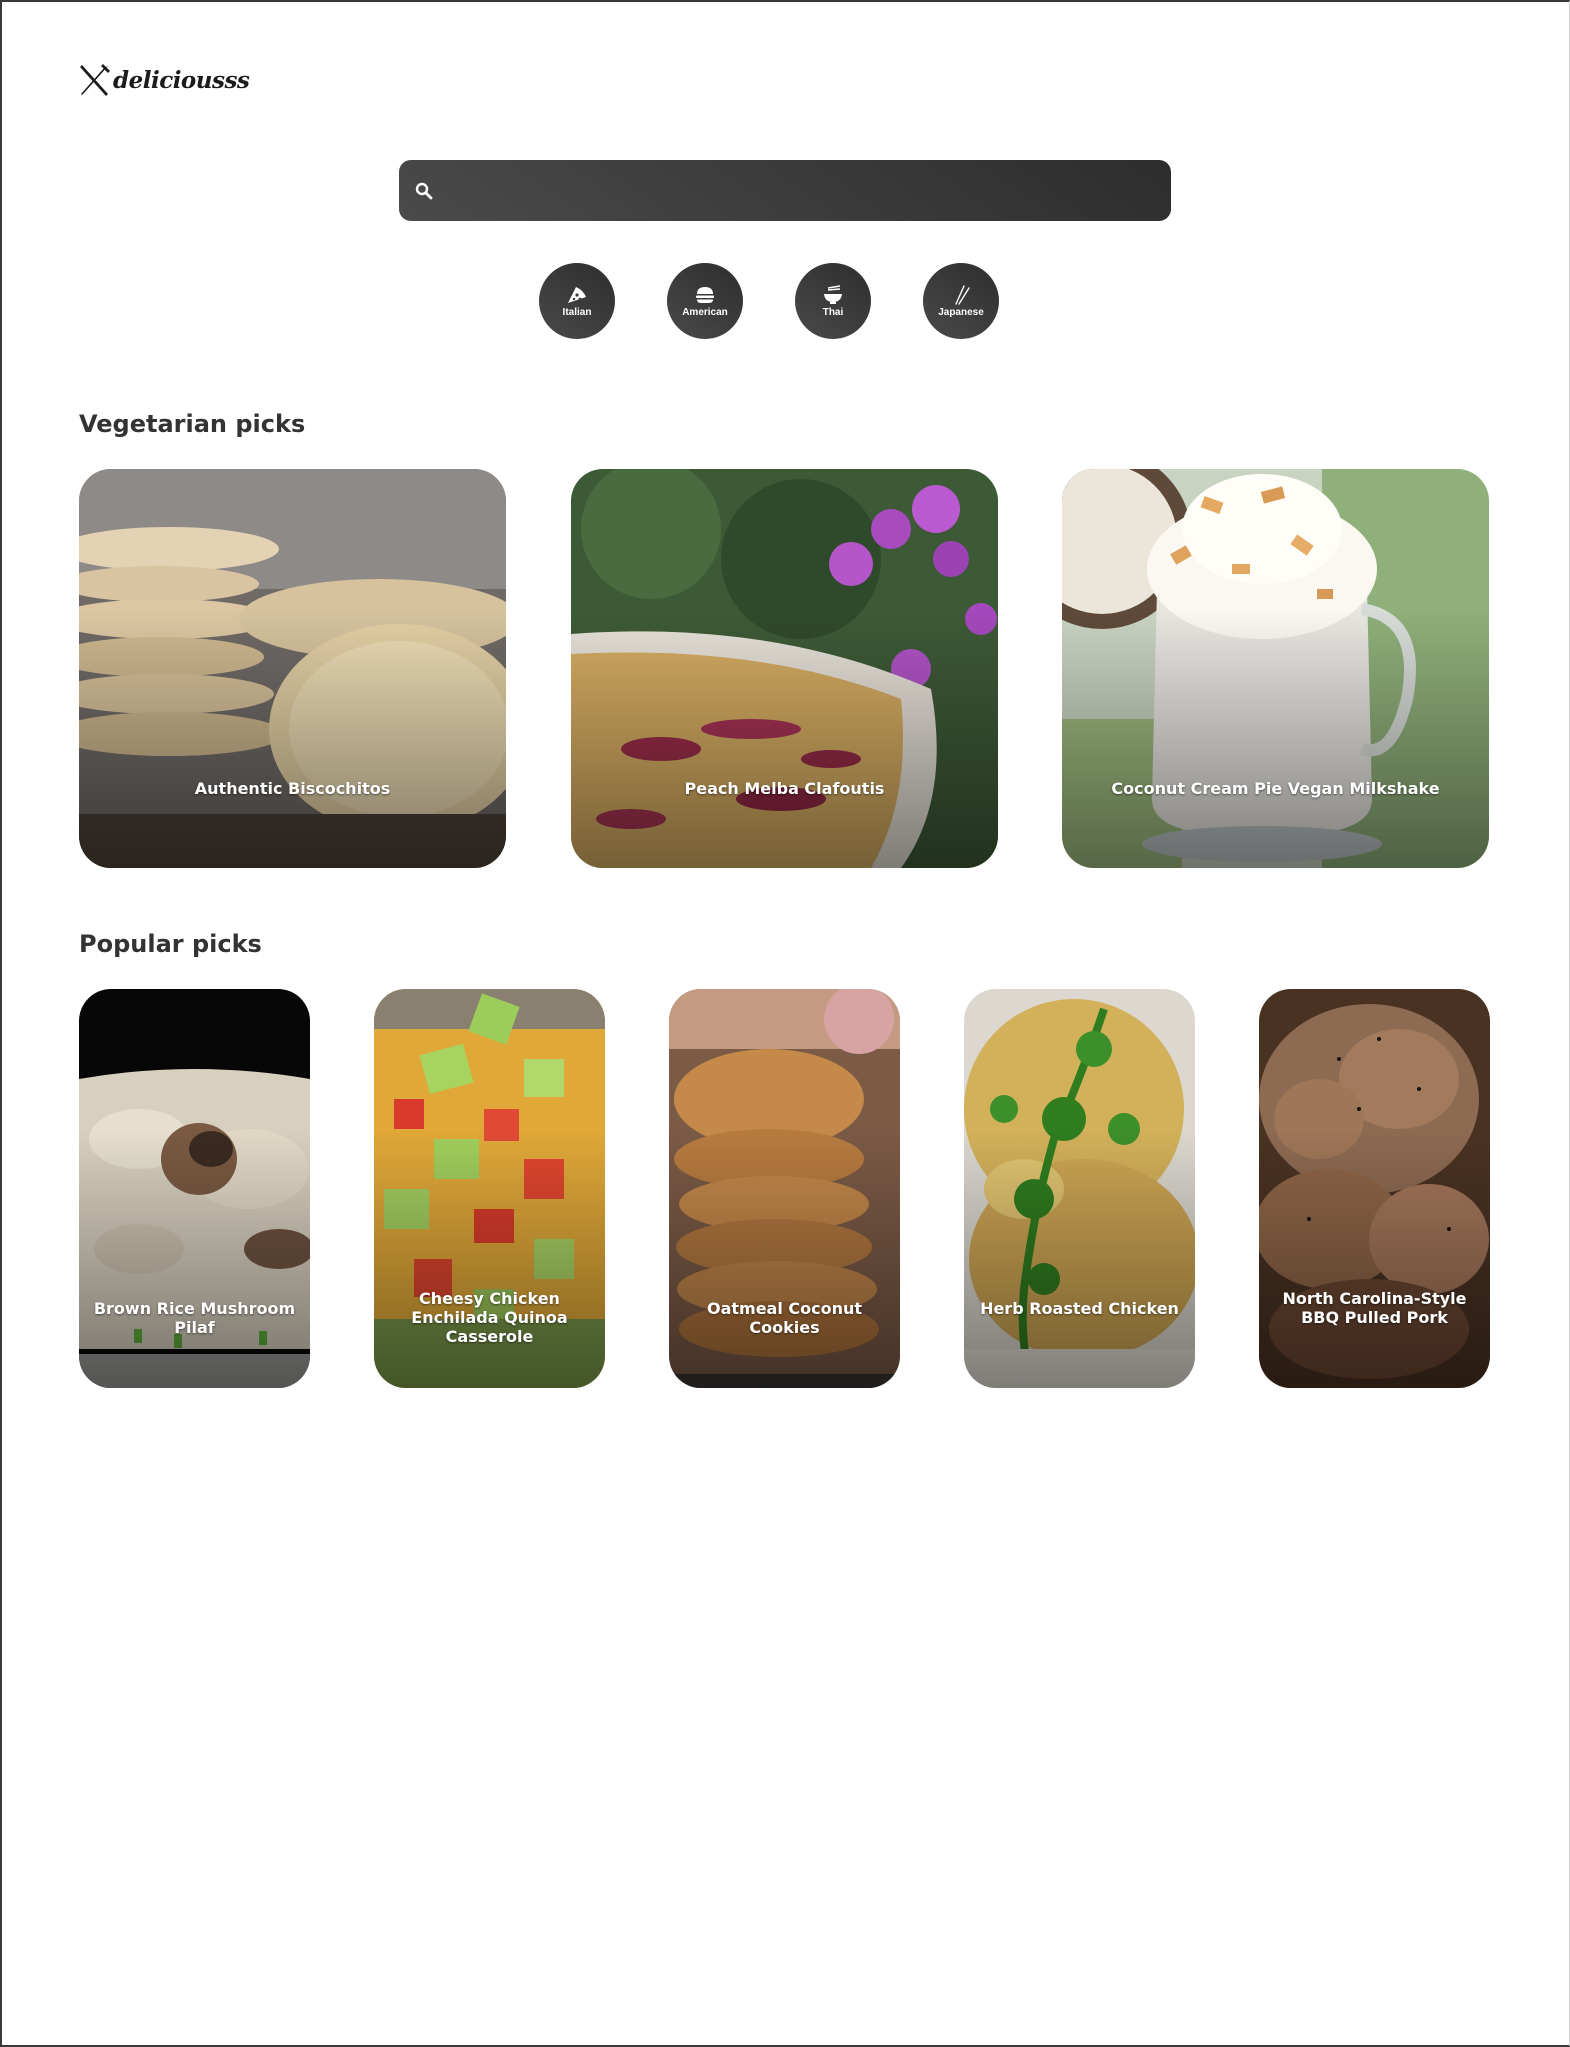 This screenshot has width=1570, height=2047. I want to click on recipe-card: Authentic Biscochitos, so click(292, 668).